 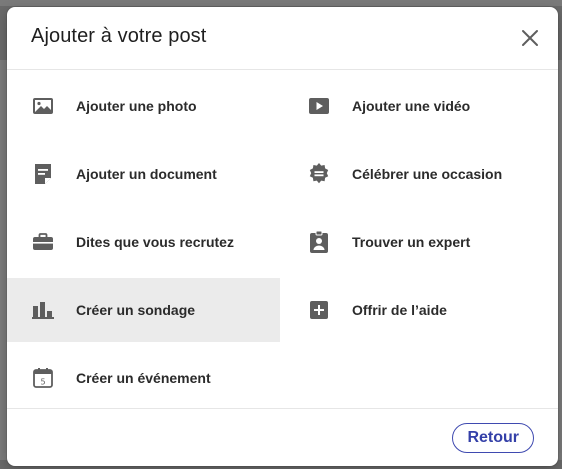 I want to click on option-label: Créer un sondage, so click(x=136, y=310).